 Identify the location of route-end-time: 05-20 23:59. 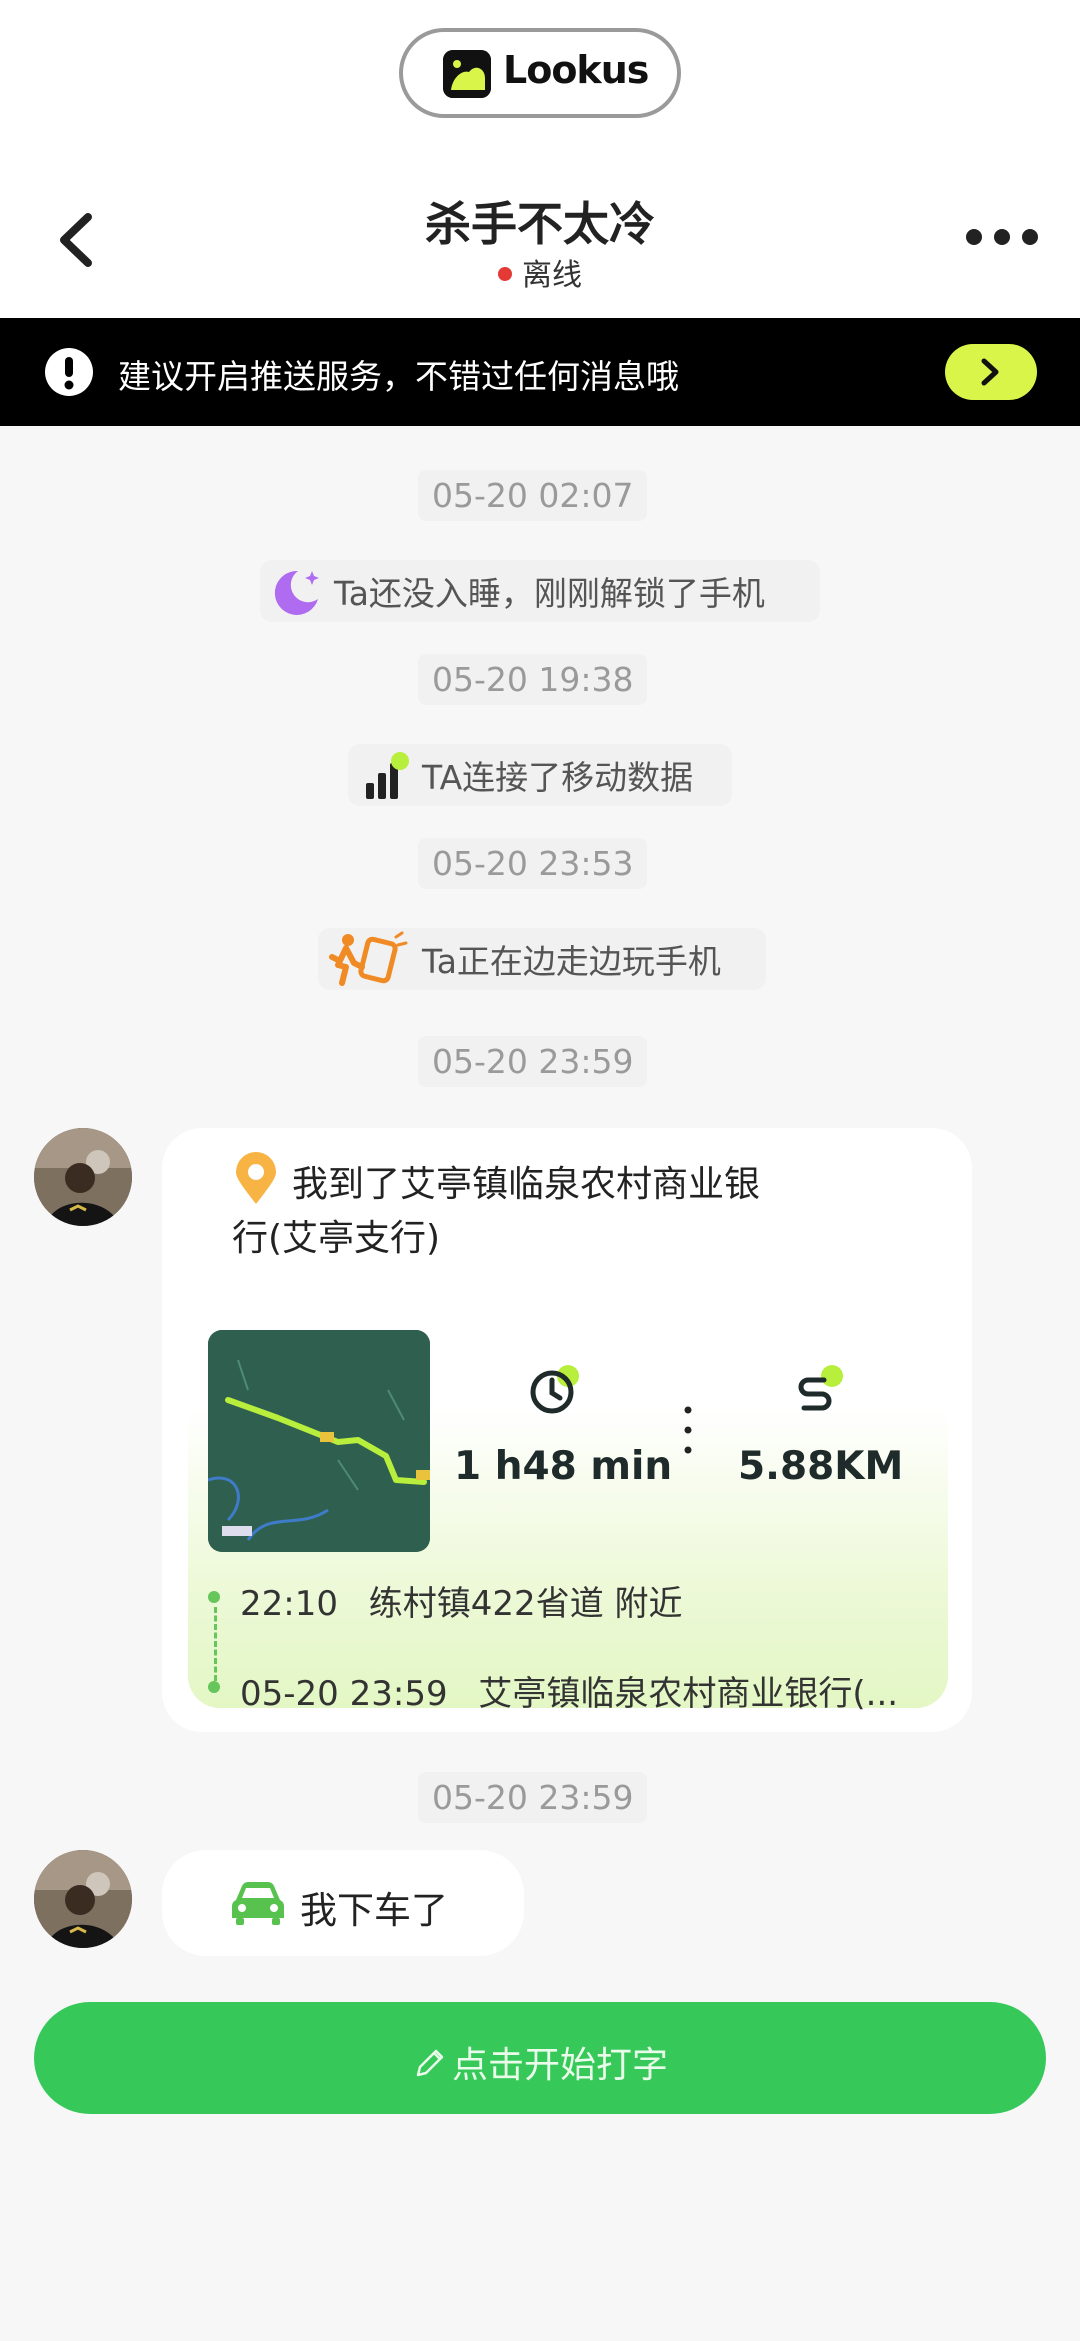
(344, 1694).